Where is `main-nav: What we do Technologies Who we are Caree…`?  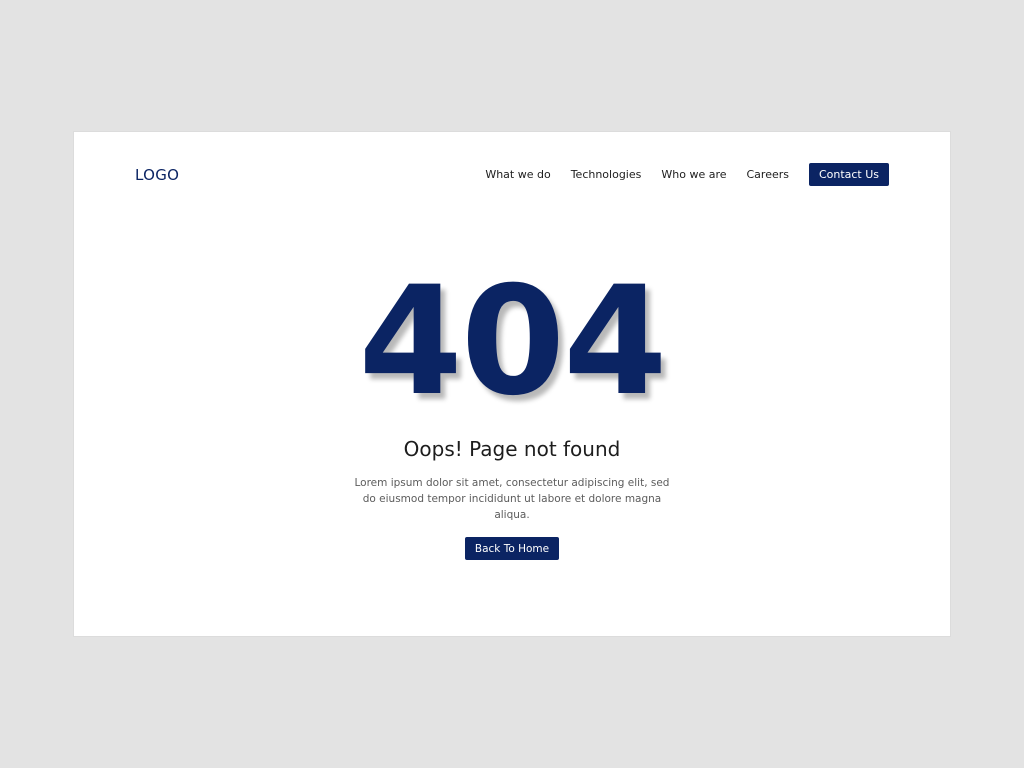
main-nav: What we do Technologies Who we are Caree… is located at coordinates (687, 174).